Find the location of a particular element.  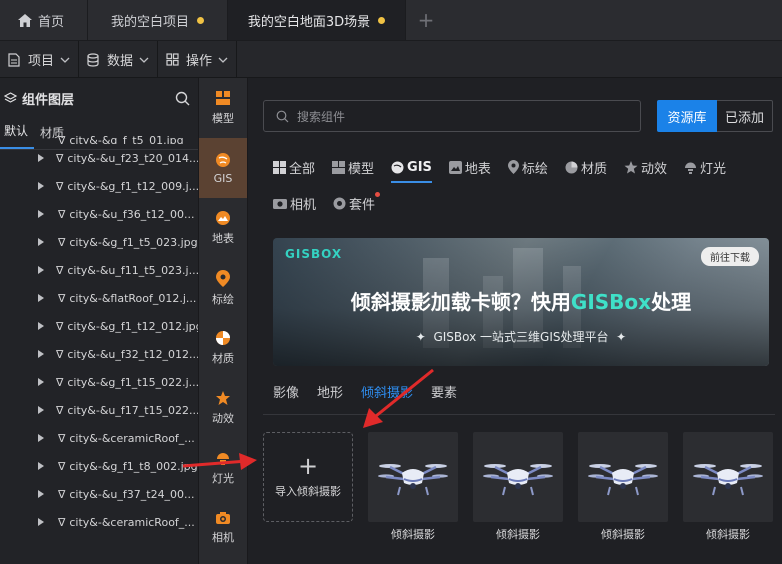

rail-item-effect: 动效 is located at coordinates (223, 408).